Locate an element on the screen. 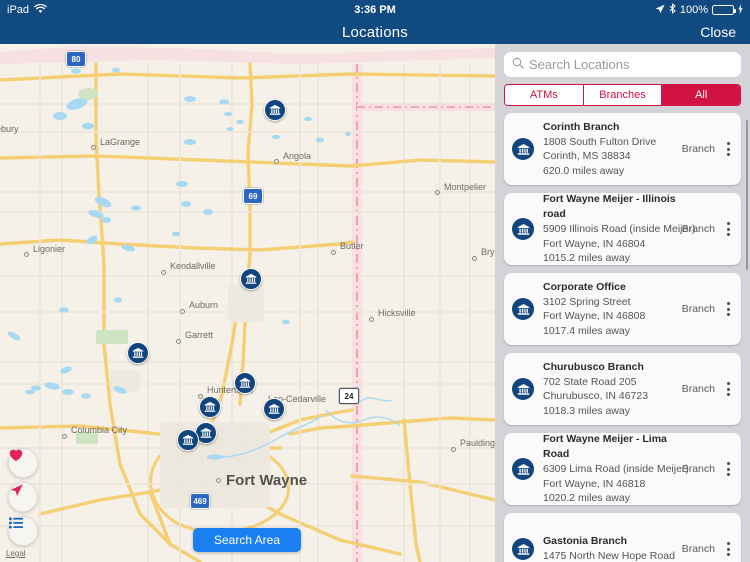 Image resolution: width=750 pixels, height=562 pixels. search-icon is located at coordinates (518, 65).